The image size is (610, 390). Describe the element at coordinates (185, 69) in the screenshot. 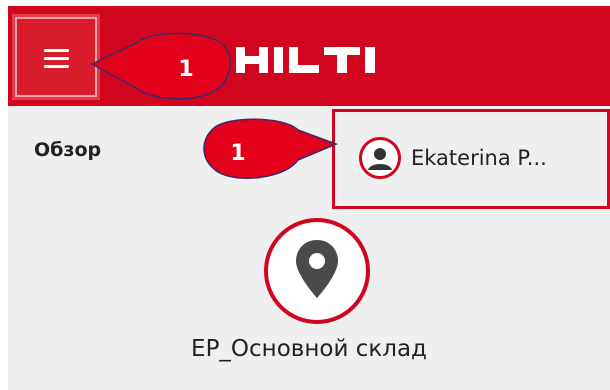

I see `annotation-label-1: 1` at that location.